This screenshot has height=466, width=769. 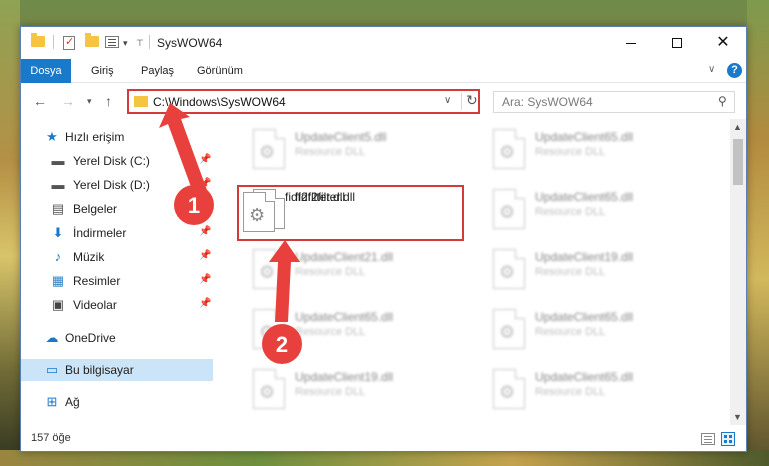 I want to click on documents-icon: ▤, so click(x=58, y=208).